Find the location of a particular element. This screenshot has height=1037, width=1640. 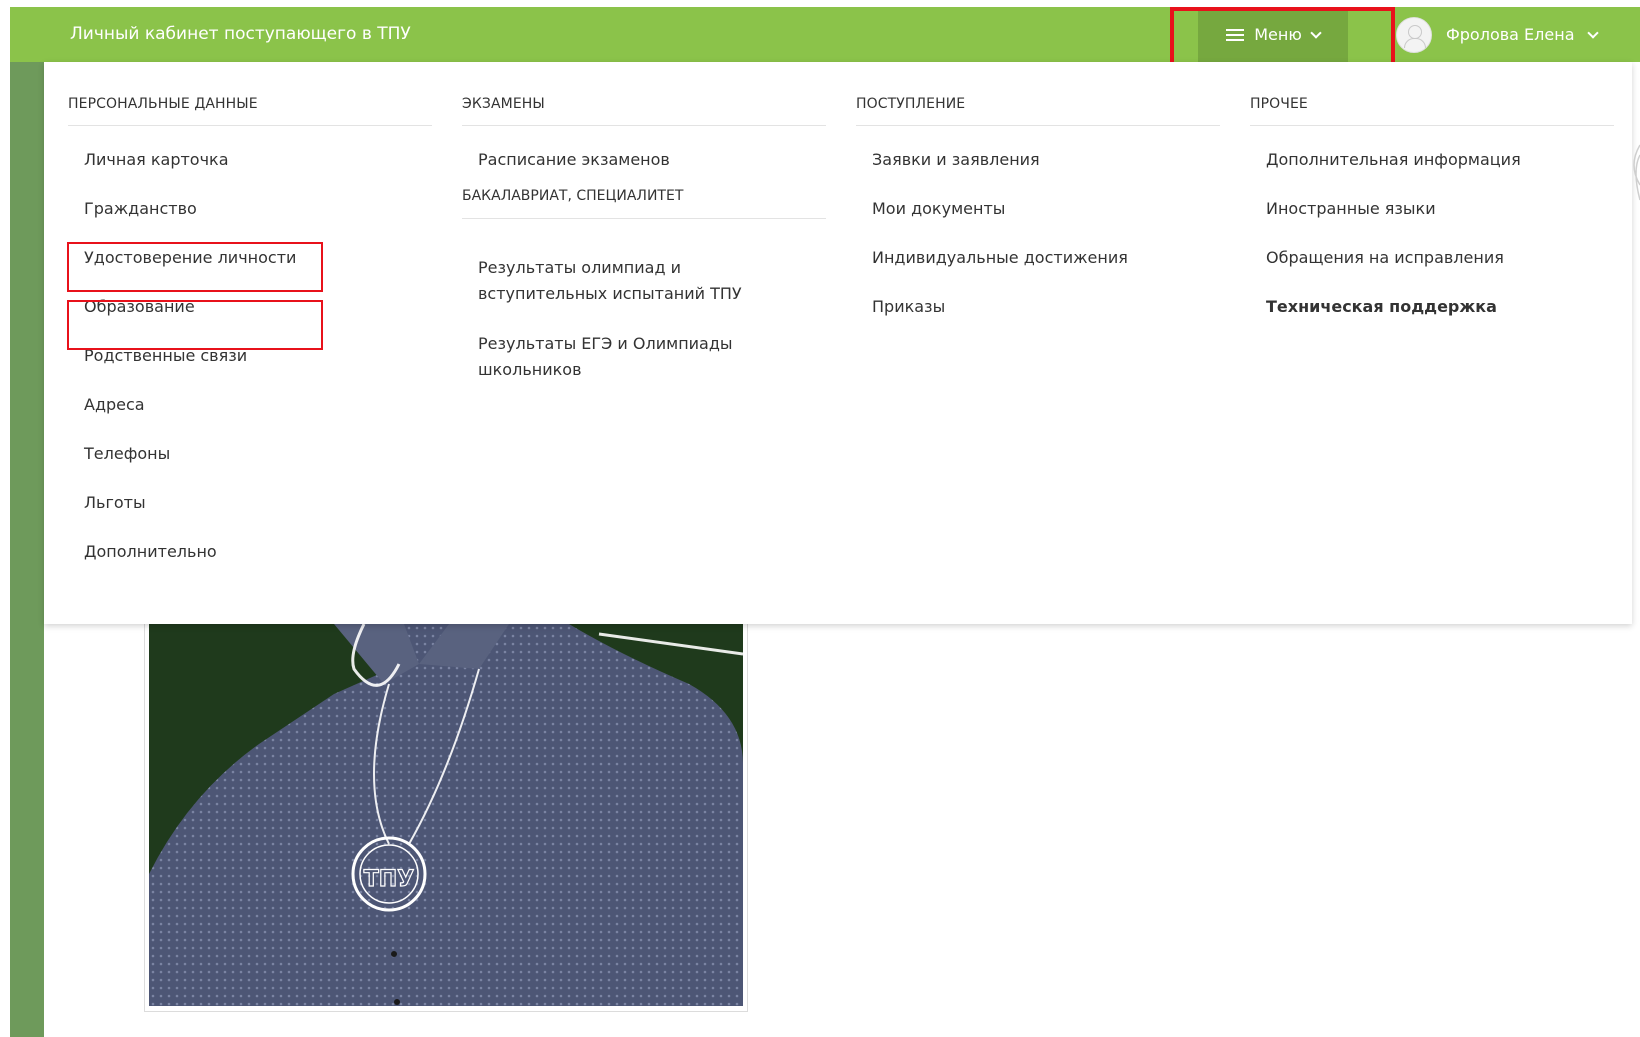

menu-button: Меню is located at coordinates (1273, 34).